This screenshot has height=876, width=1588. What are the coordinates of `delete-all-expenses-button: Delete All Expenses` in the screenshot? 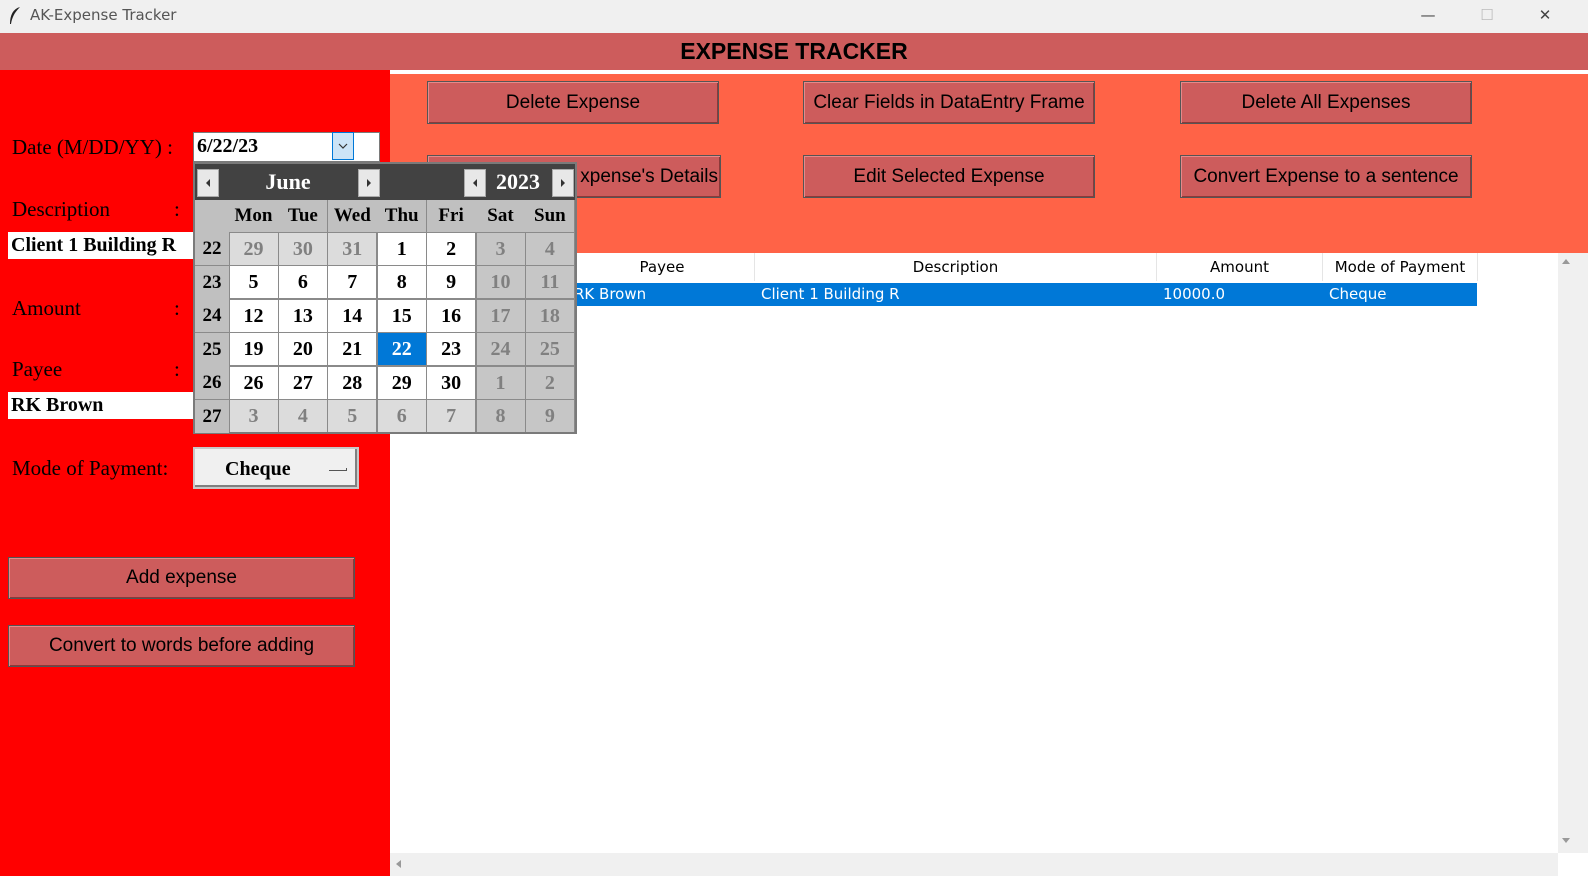 It's located at (1326, 102).